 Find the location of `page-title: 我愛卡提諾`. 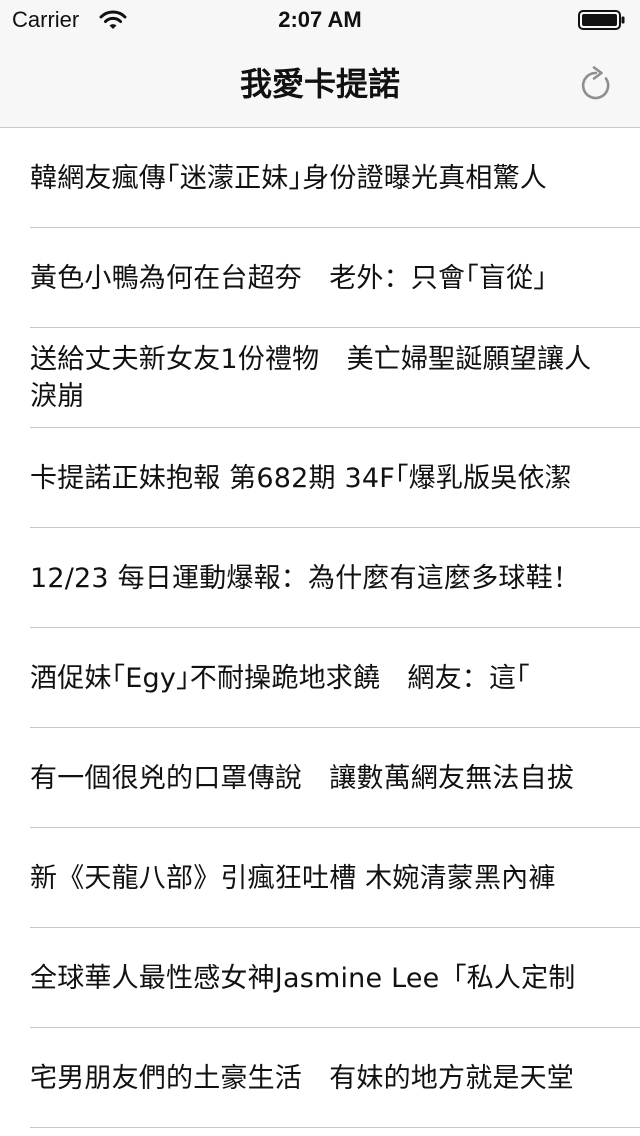

page-title: 我愛卡提諾 is located at coordinates (319, 84).